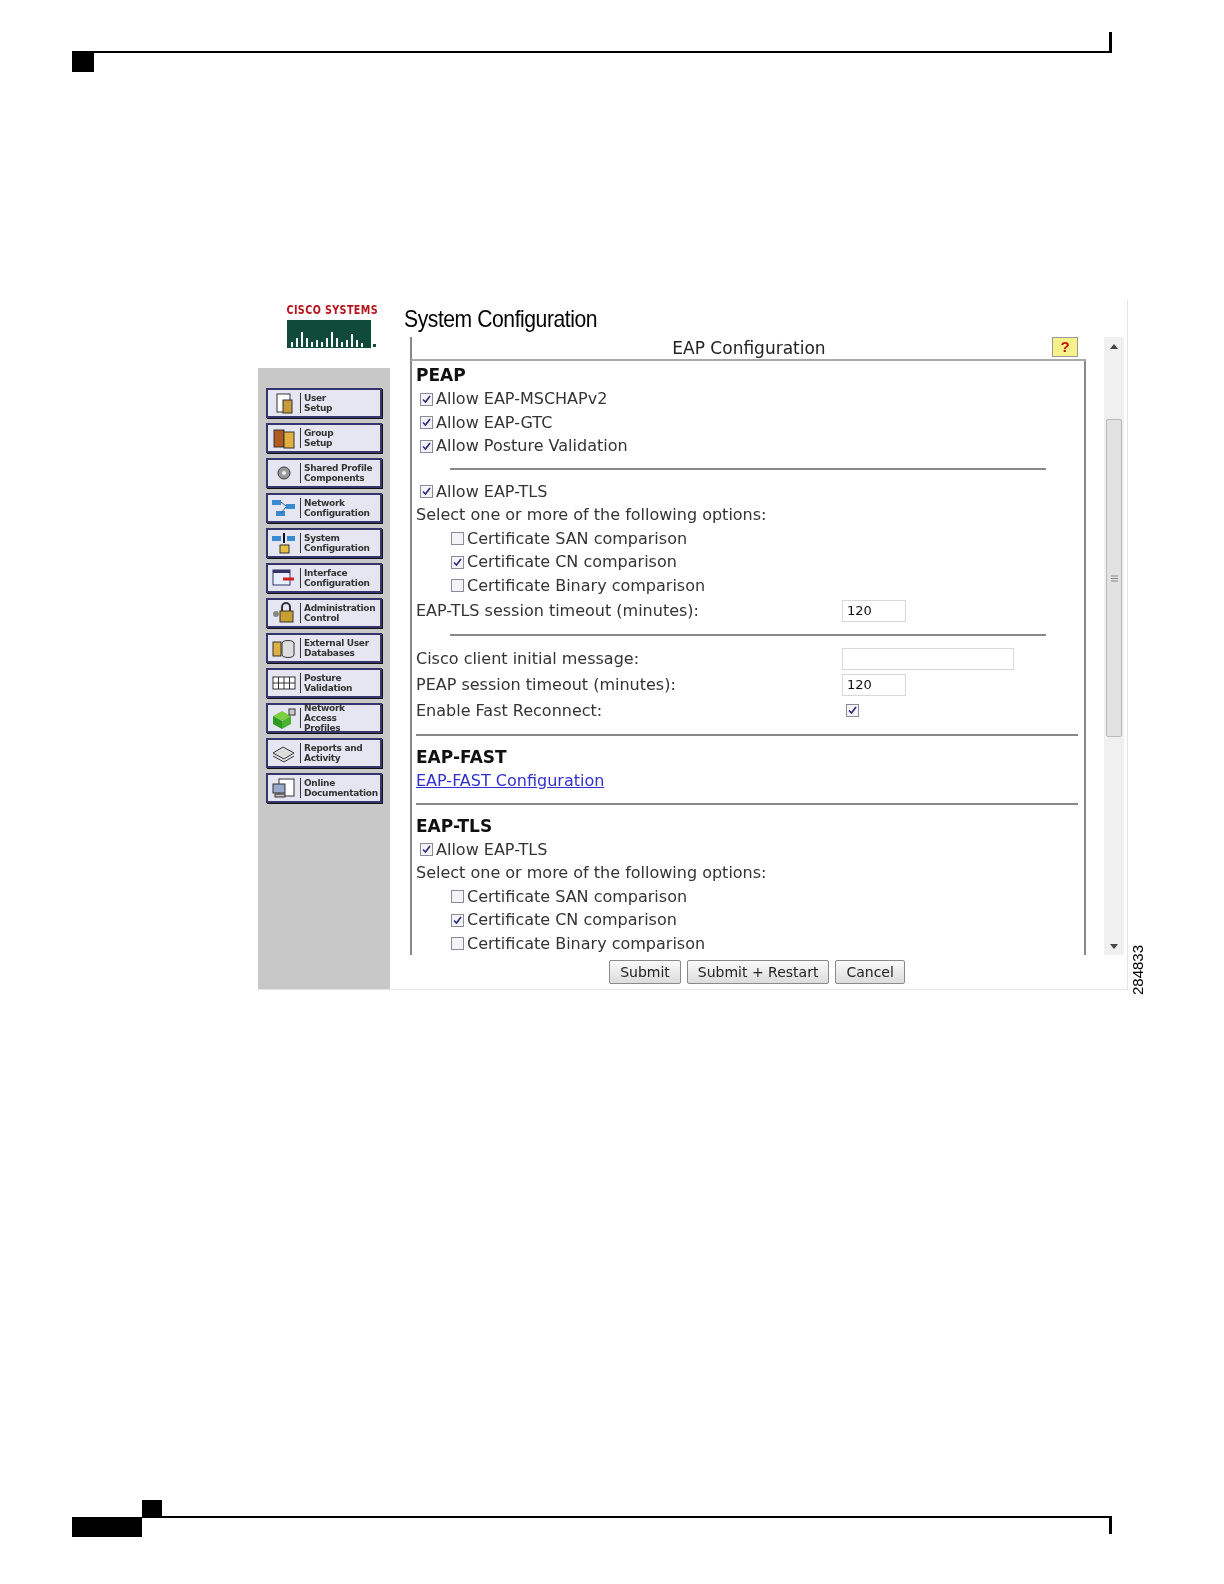 This screenshot has height=1584, width=1224. What do you see at coordinates (758, 972) in the screenshot?
I see `form-button: Submit + Restart` at bounding box center [758, 972].